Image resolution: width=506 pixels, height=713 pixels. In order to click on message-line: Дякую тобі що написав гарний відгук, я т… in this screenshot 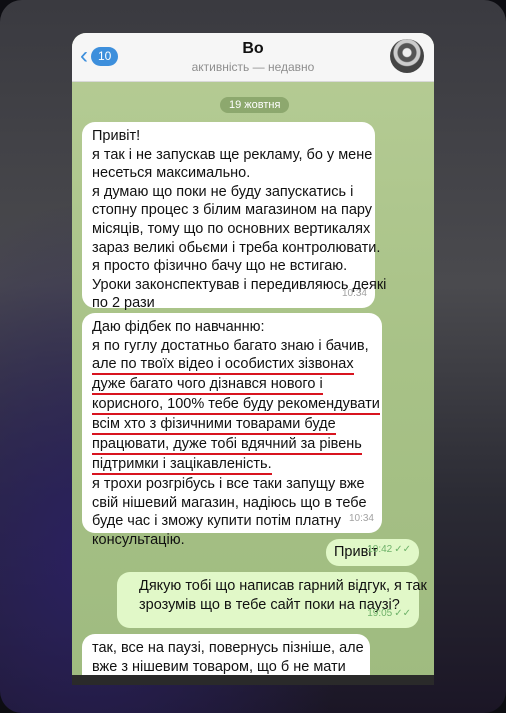, I will do `click(283, 586)`.